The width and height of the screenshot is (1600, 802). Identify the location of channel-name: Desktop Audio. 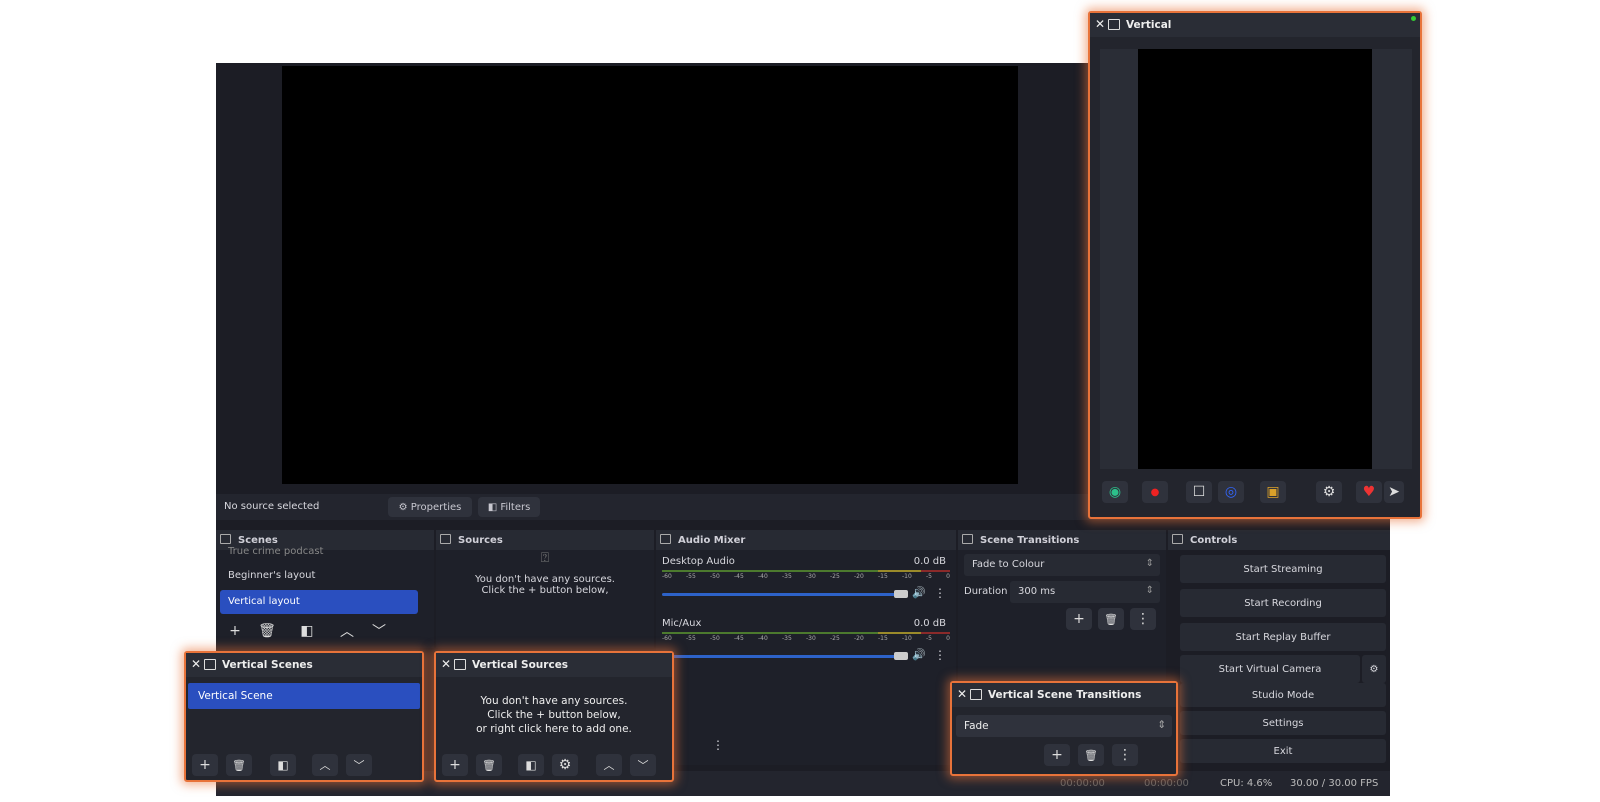
(698, 561).